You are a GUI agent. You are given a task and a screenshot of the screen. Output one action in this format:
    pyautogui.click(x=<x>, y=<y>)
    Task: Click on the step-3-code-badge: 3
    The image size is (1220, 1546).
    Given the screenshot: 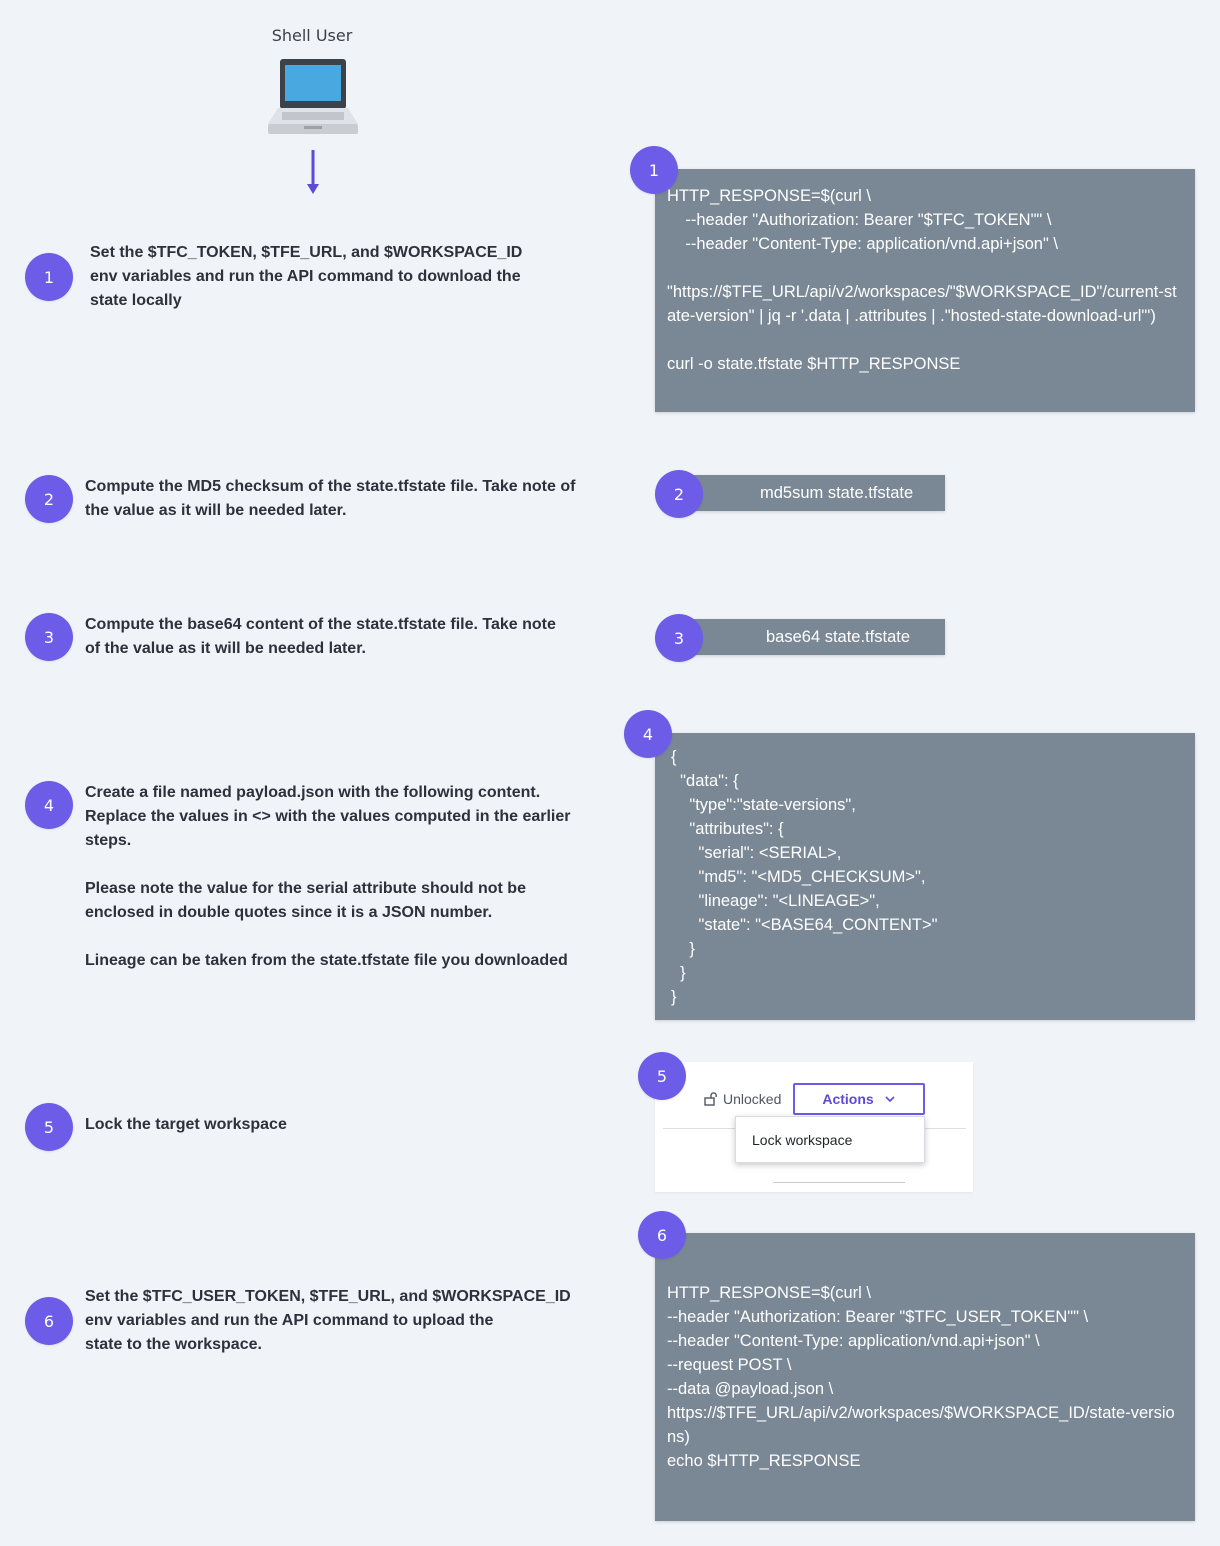 What is the action you would take?
    pyautogui.click(x=679, y=638)
    